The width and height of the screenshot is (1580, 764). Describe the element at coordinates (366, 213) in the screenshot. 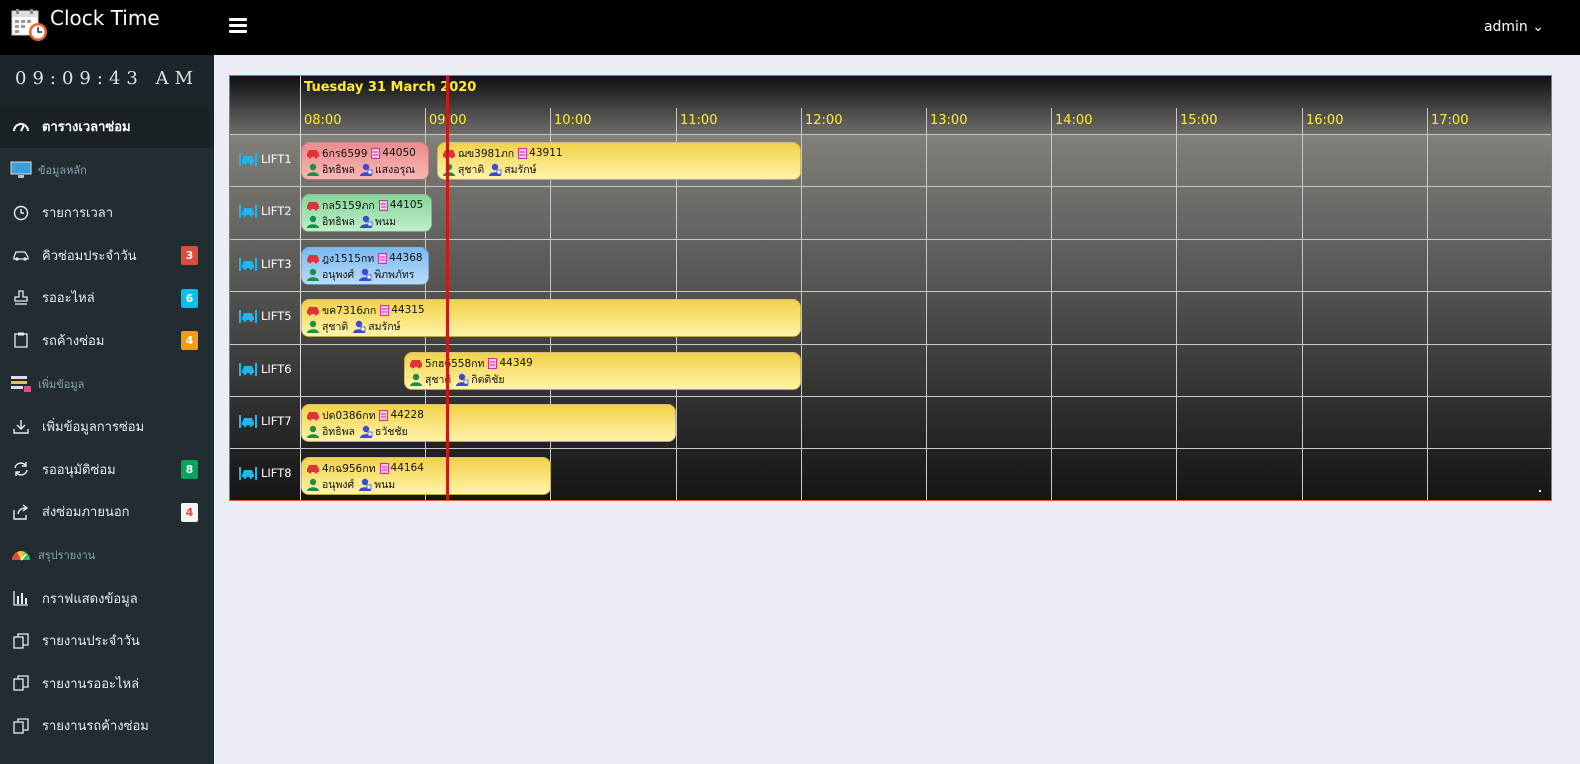

I see `repair-job-card: กล5159ภก 44105 อิทธิพล พนม` at that location.